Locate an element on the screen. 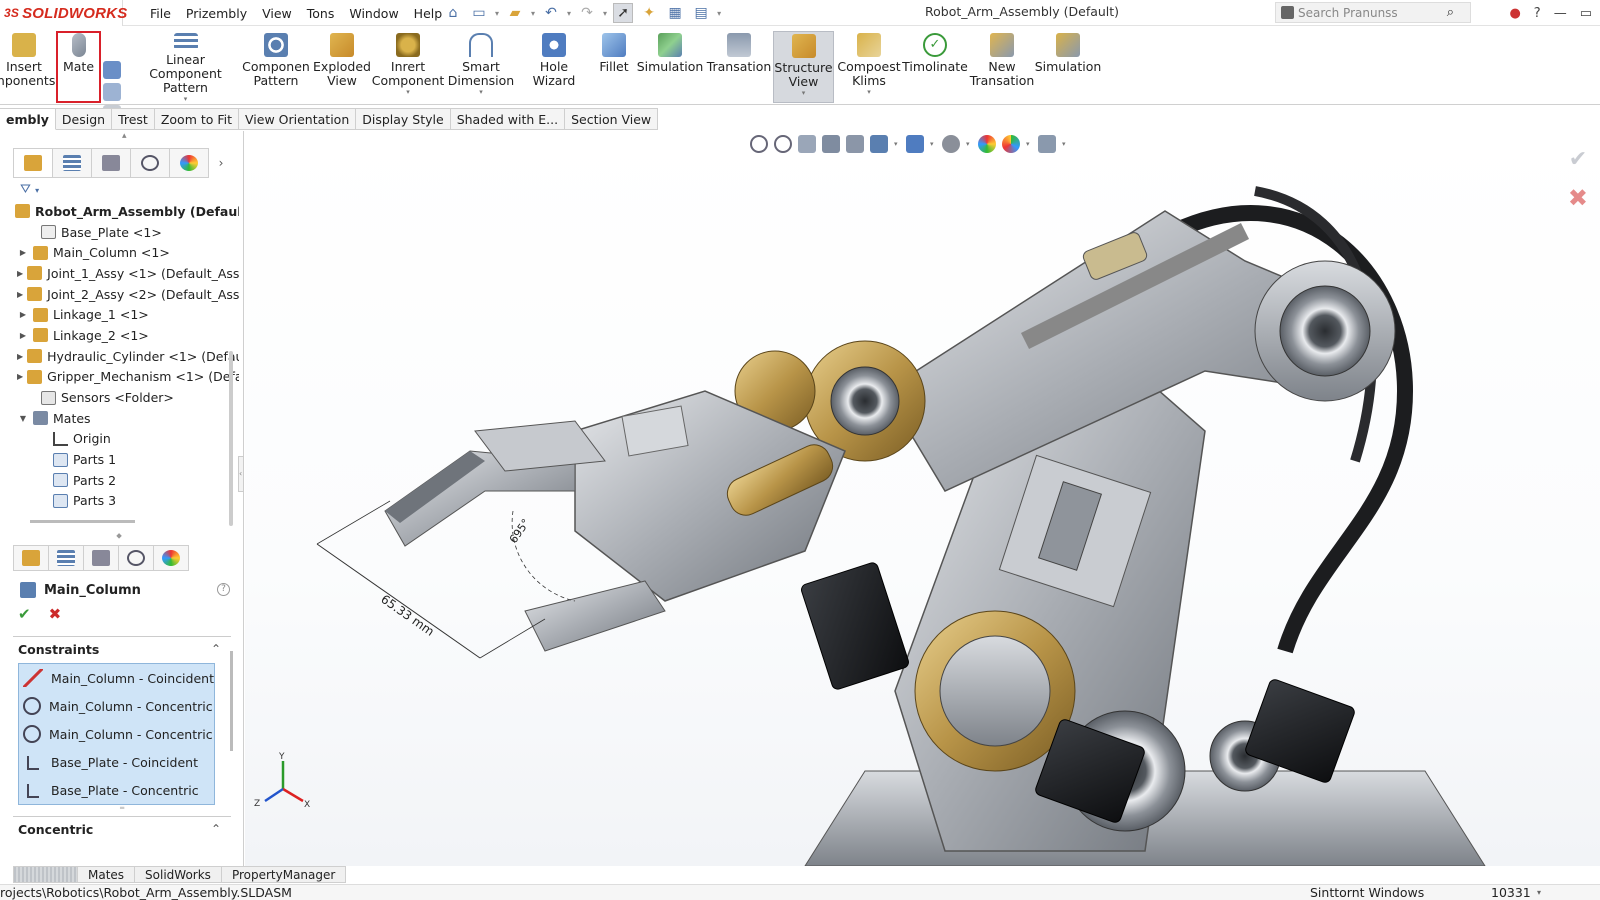 Image resolution: width=1600 pixels, height=900 pixels. tab-trest: Trest is located at coordinates (133, 119).